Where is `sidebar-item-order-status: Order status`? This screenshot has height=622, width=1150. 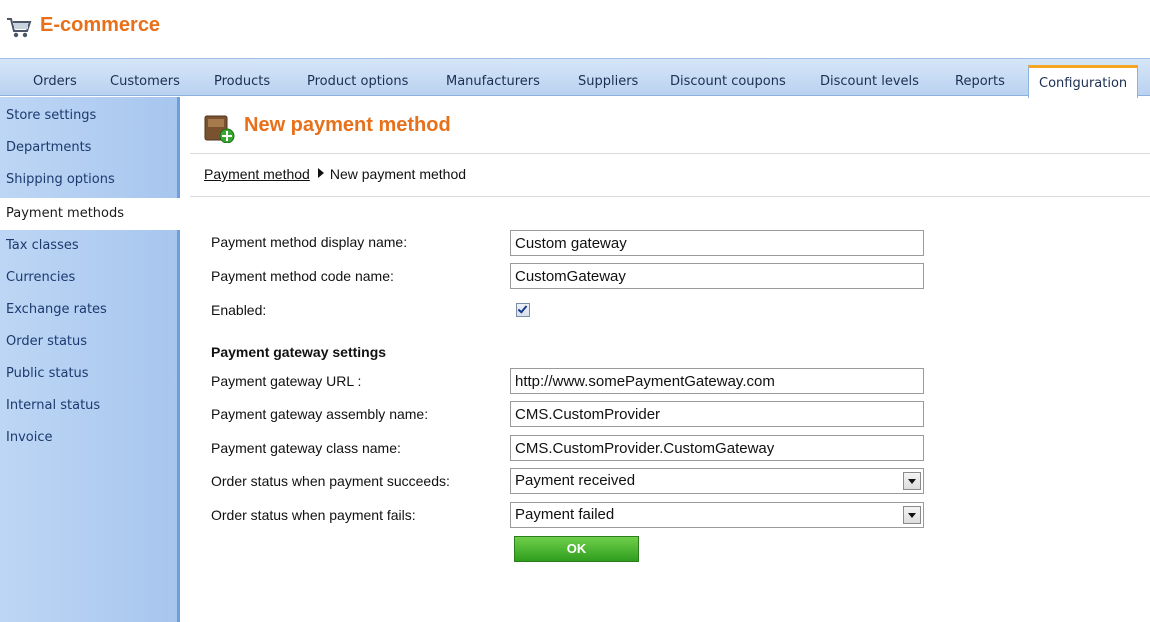 sidebar-item-order-status: Order status is located at coordinates (90, 342).